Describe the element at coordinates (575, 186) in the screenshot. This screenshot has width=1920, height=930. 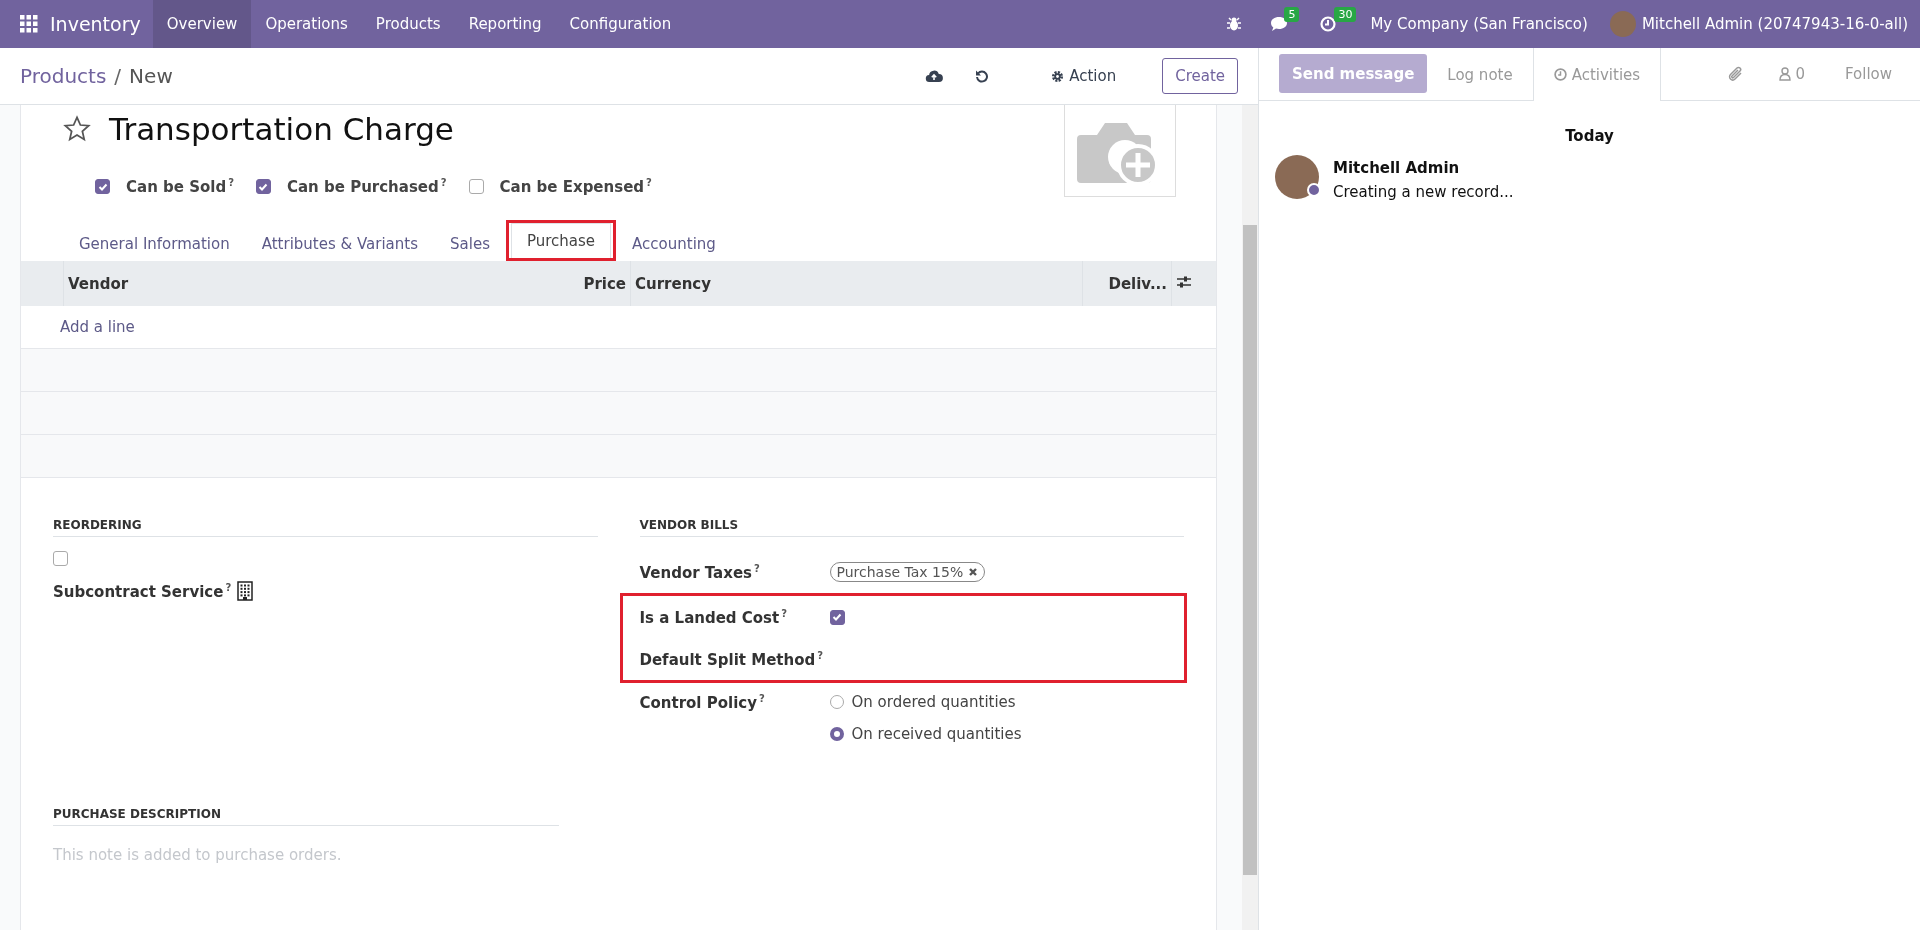
I see `checkbox-label: Can be Expensed$^{?}$` at that location.